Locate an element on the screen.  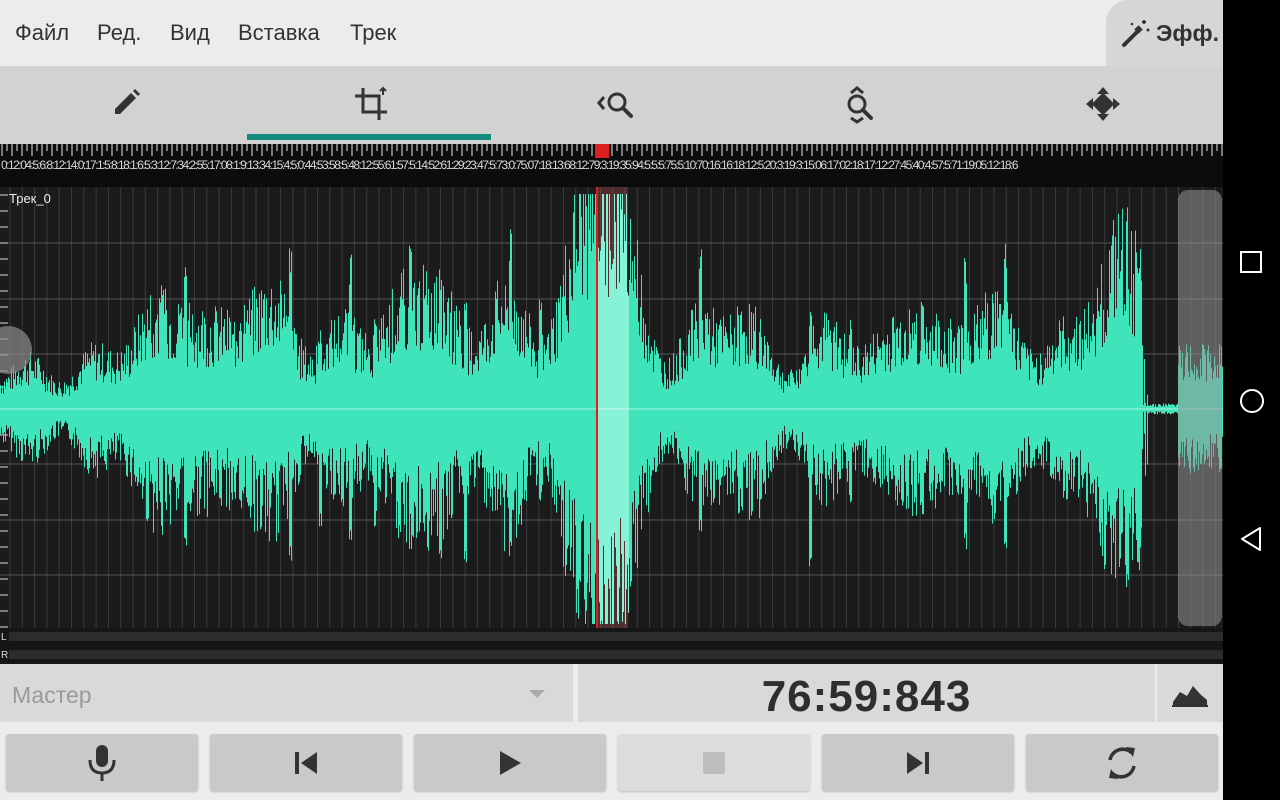
meter-left is located at coordinates (616, 636).